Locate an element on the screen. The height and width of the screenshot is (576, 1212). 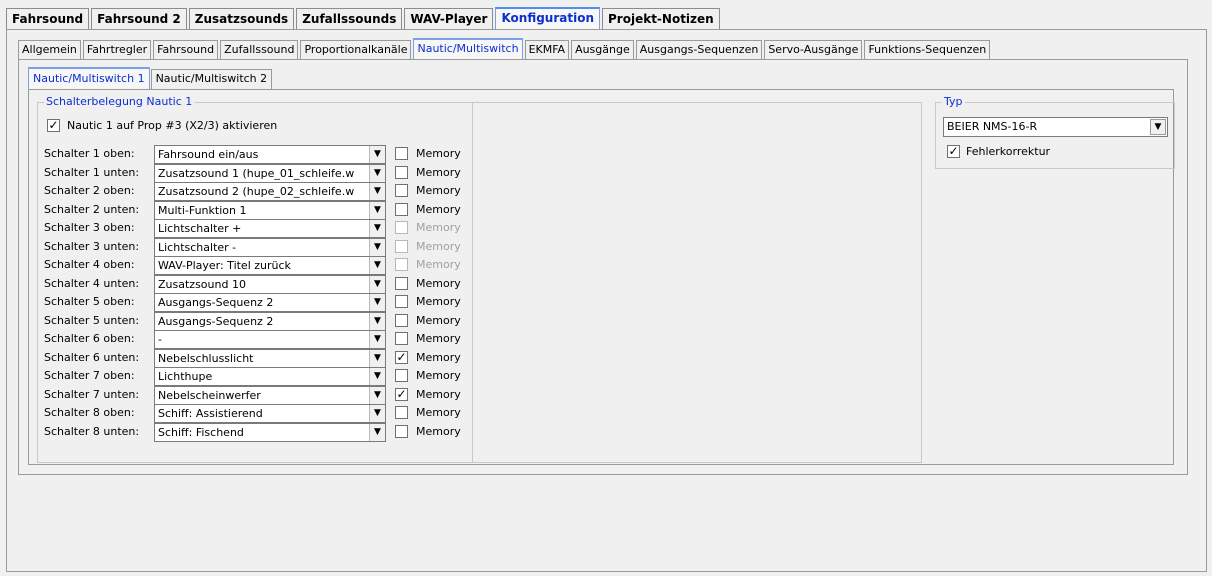
subtab-nautic-multiswitch: Nautic/Multiswitch is located at coordinates (468, 48).